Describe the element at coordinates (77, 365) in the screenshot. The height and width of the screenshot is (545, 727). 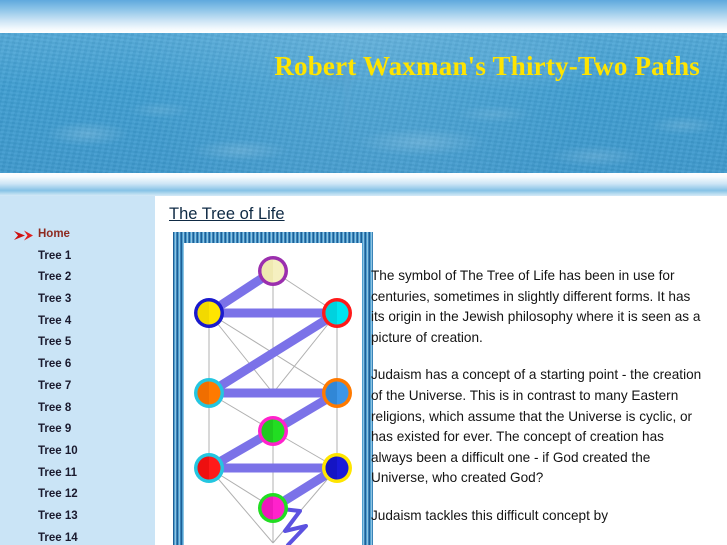
I see `sidebar-item-tree-6: Tree 6` at that location.